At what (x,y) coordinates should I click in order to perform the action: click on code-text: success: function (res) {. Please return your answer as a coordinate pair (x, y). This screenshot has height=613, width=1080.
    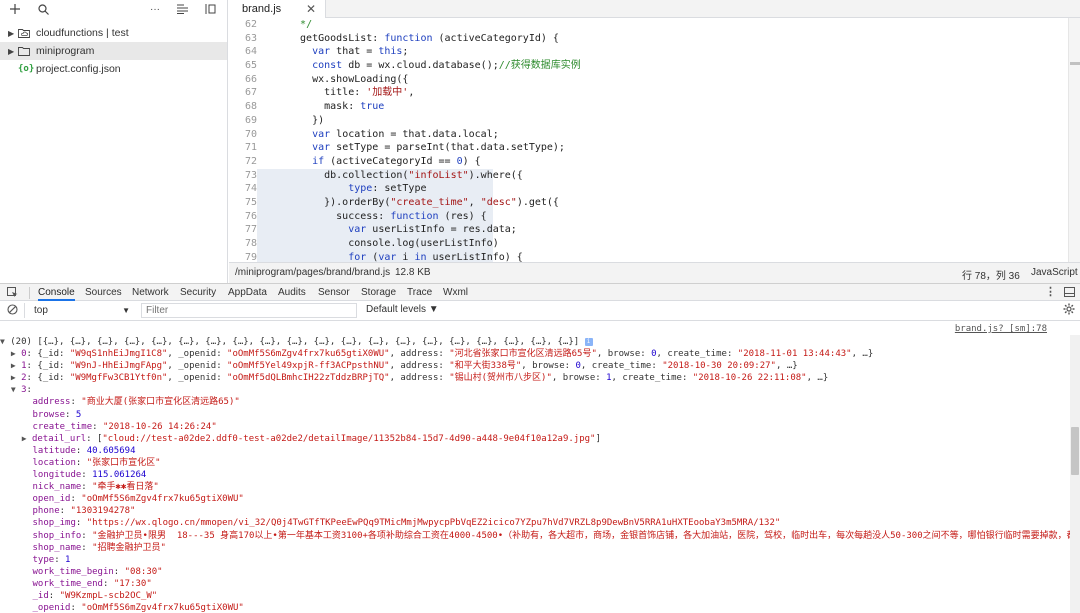
    Looking at the image, I should click on (662, 216).